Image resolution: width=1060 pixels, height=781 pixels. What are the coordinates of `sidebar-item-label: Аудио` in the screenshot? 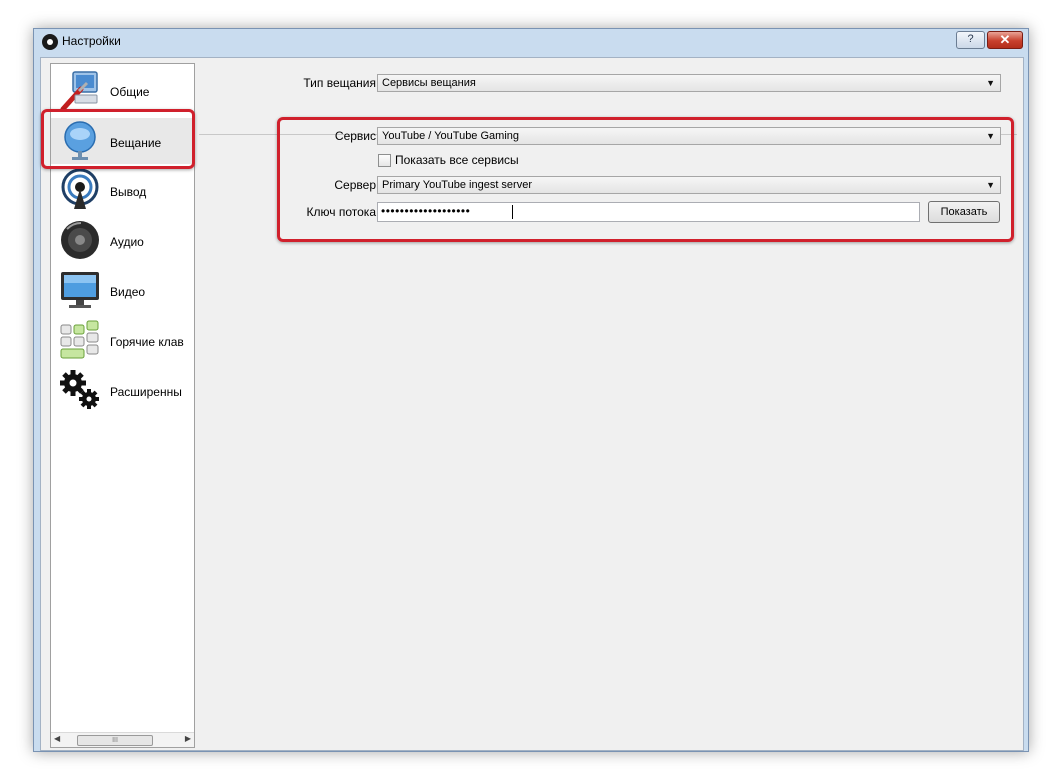 It's located at (127, 242).